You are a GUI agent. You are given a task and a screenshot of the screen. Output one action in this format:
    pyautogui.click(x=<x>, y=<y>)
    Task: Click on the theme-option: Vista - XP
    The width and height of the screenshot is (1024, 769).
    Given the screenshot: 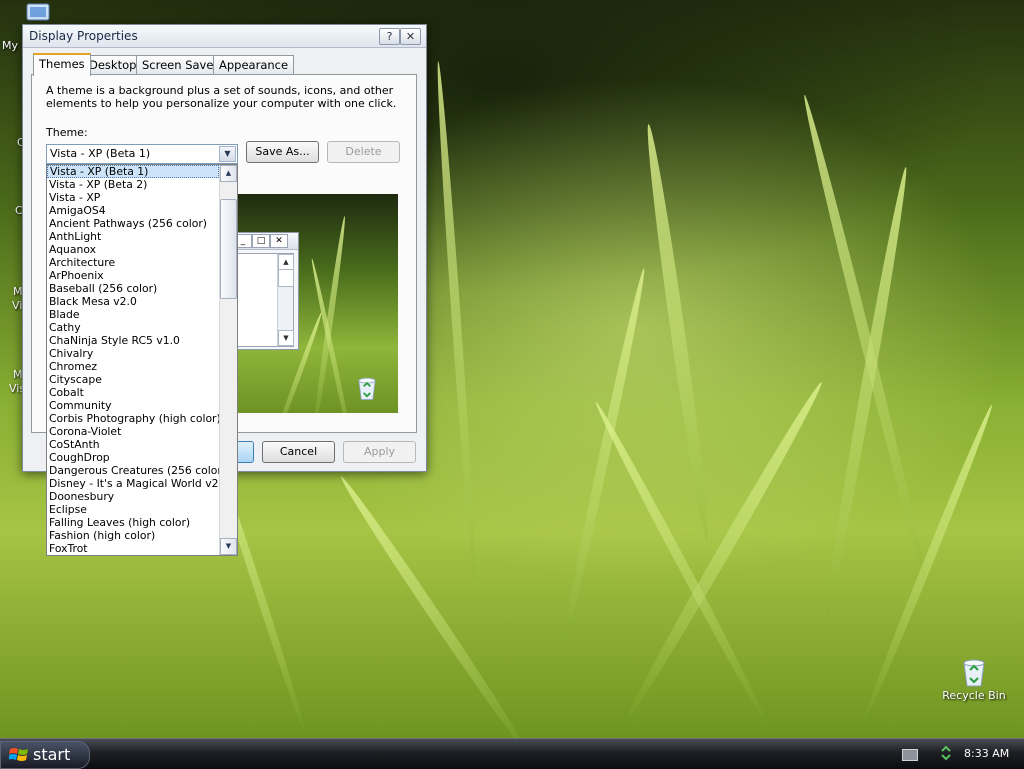 What is the action you would take?
    pyautogui.click(x=133, y=197)
    